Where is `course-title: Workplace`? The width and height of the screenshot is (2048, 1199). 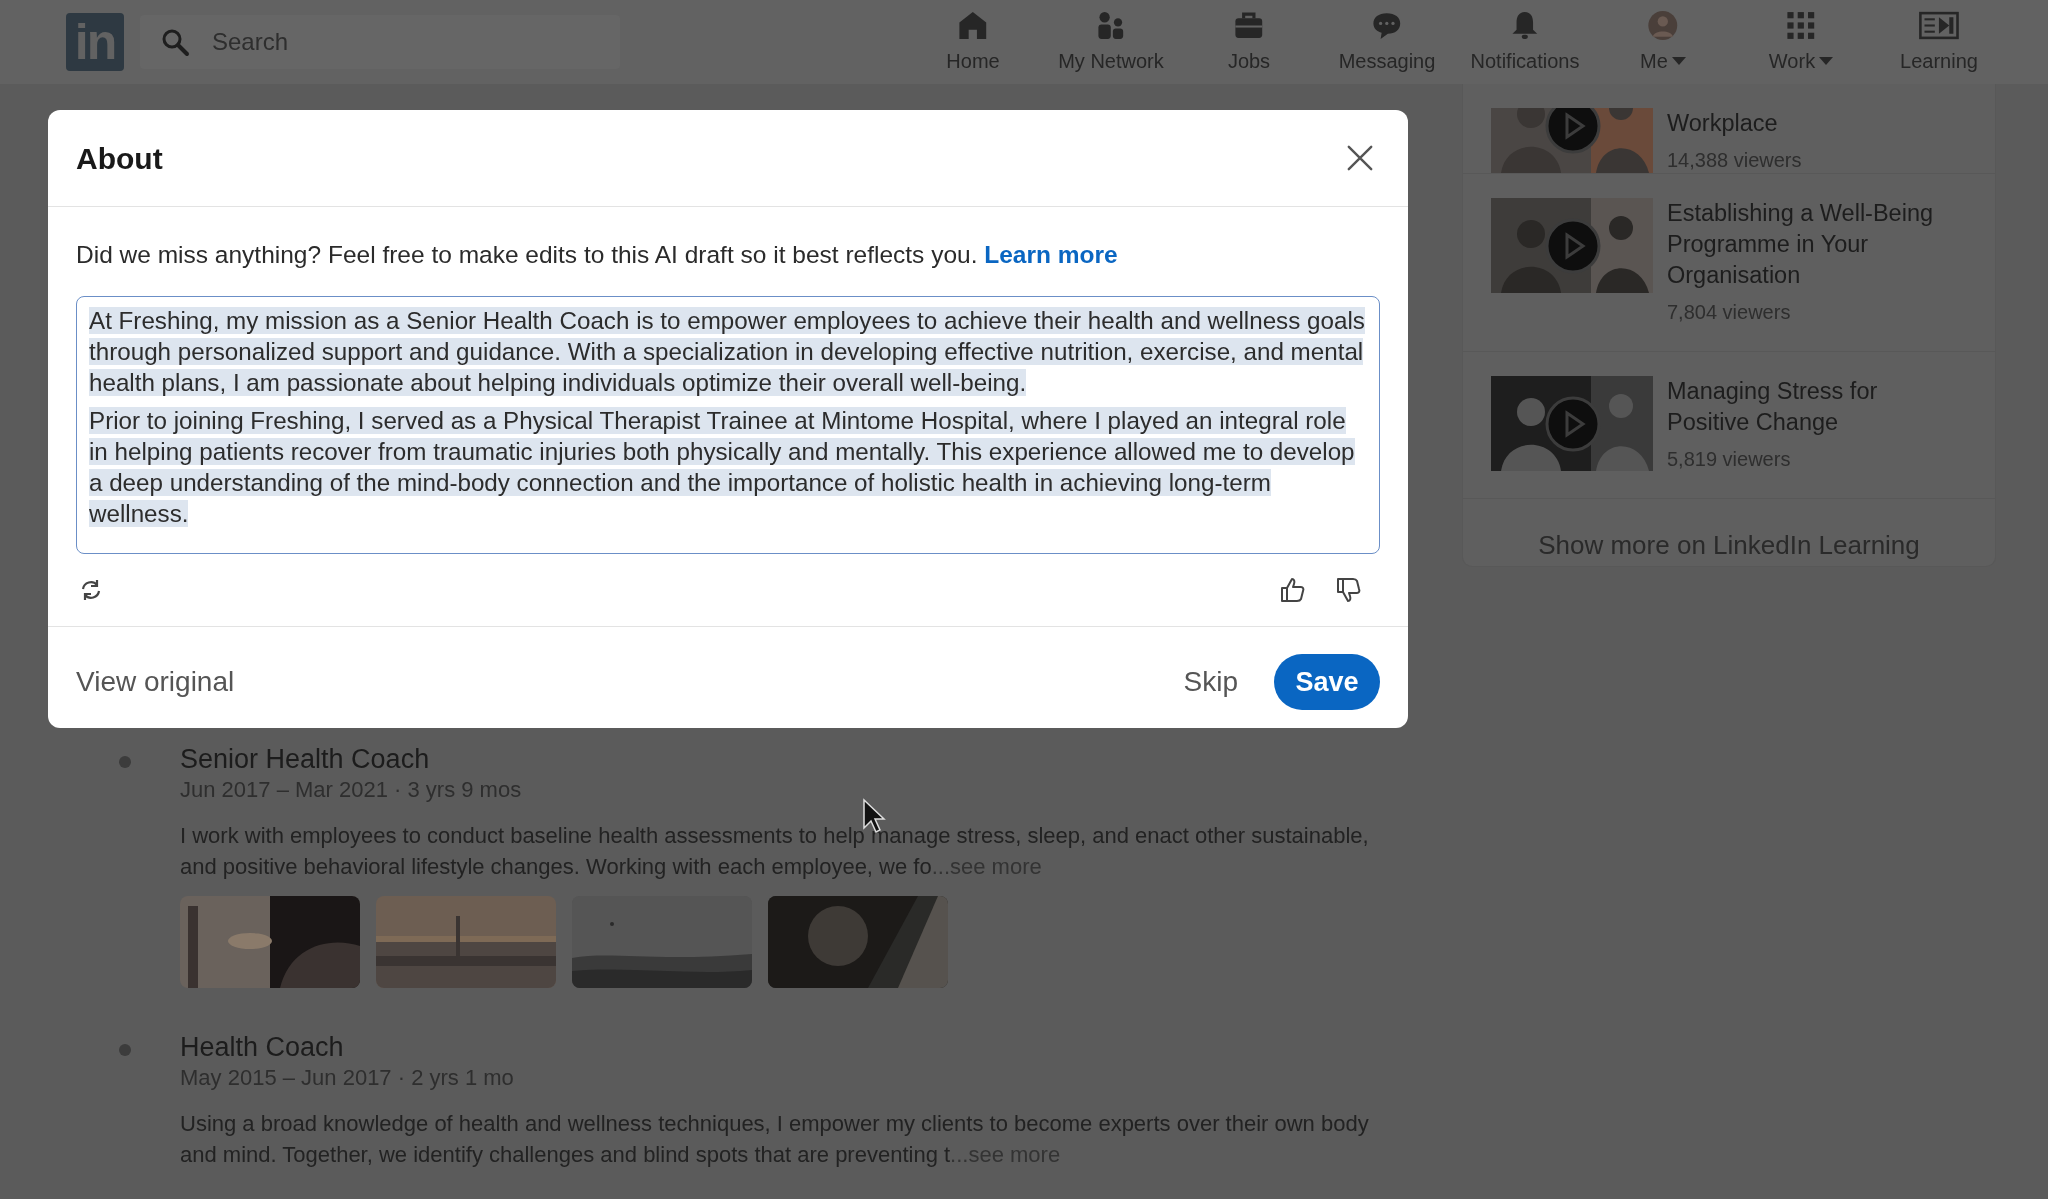
course-title: Workplace is located at coordinates (1734, 123).